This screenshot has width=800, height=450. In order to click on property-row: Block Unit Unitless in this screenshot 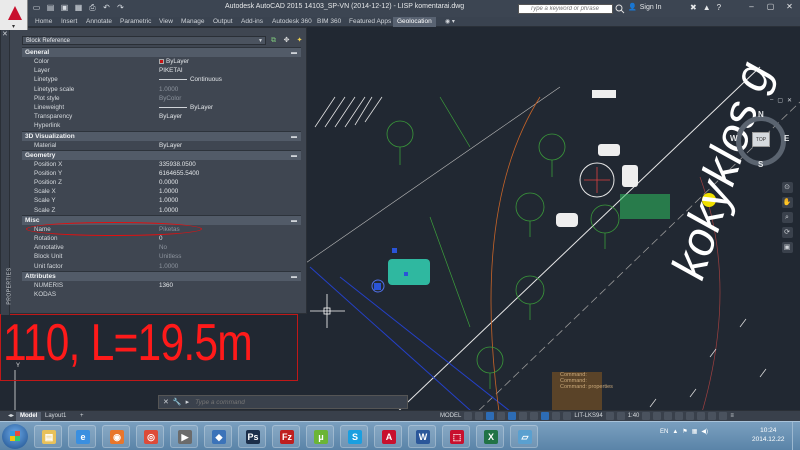, I will do `click(161, 256)`.